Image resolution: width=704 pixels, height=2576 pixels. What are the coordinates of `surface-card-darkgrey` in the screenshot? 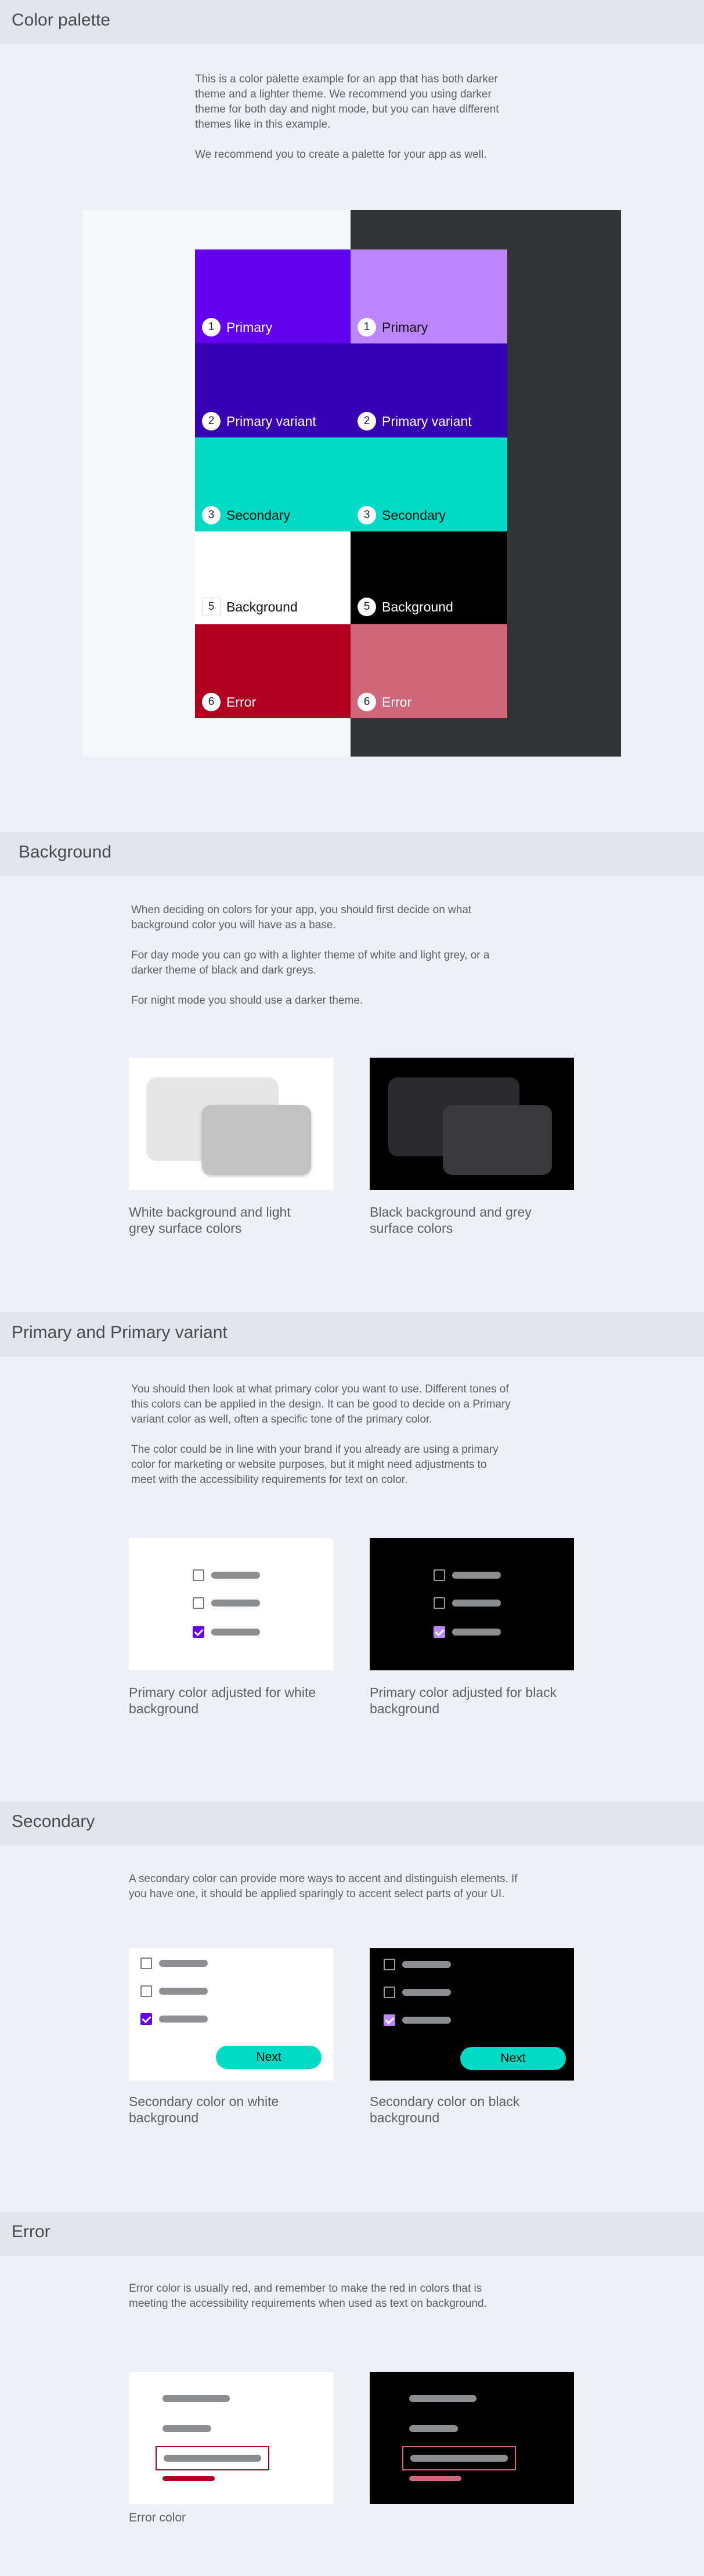 It's located at (497, 1140).